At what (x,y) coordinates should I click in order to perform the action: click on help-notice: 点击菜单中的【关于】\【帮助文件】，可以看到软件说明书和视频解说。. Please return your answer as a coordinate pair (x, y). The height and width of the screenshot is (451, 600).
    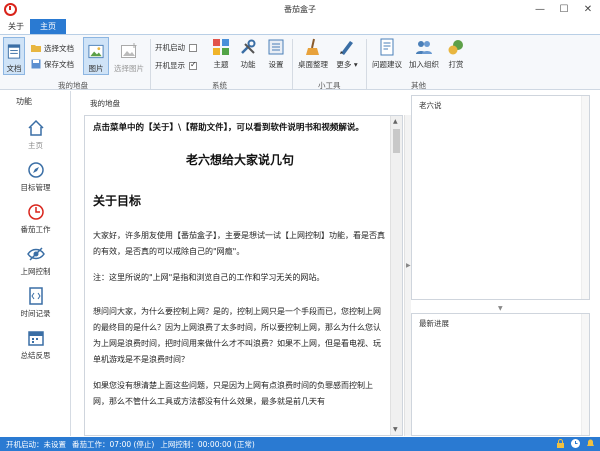
    Looking at the image, I should click on (228, 128).